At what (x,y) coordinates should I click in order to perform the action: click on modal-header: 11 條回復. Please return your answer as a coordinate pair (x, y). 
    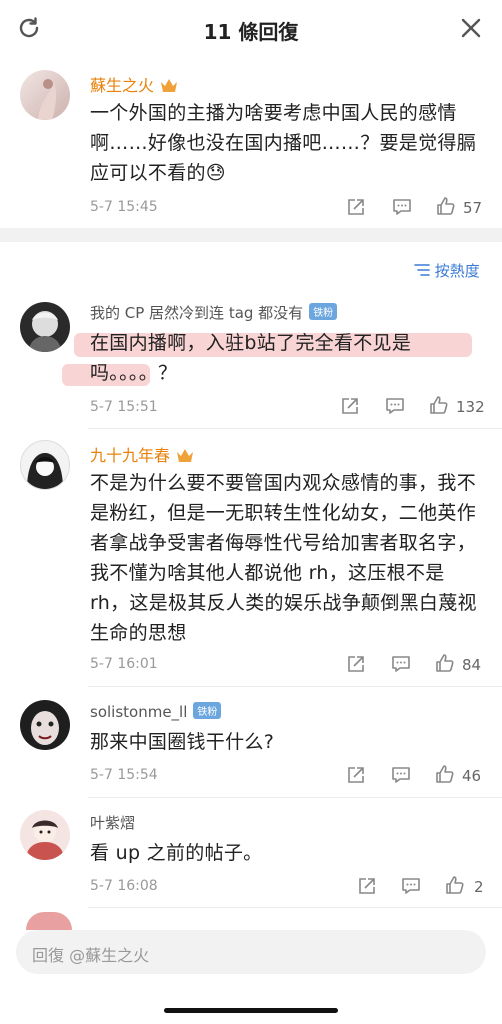
    Looking at the image, I should click on (251, 29).